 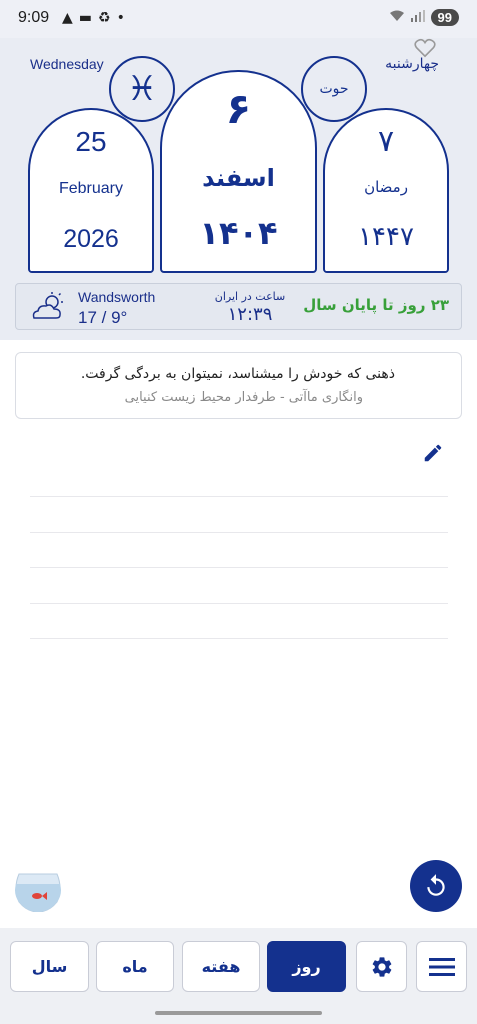 I want to click on gregorian-date-card: 25 February 2026, so click(x=91, y=190).